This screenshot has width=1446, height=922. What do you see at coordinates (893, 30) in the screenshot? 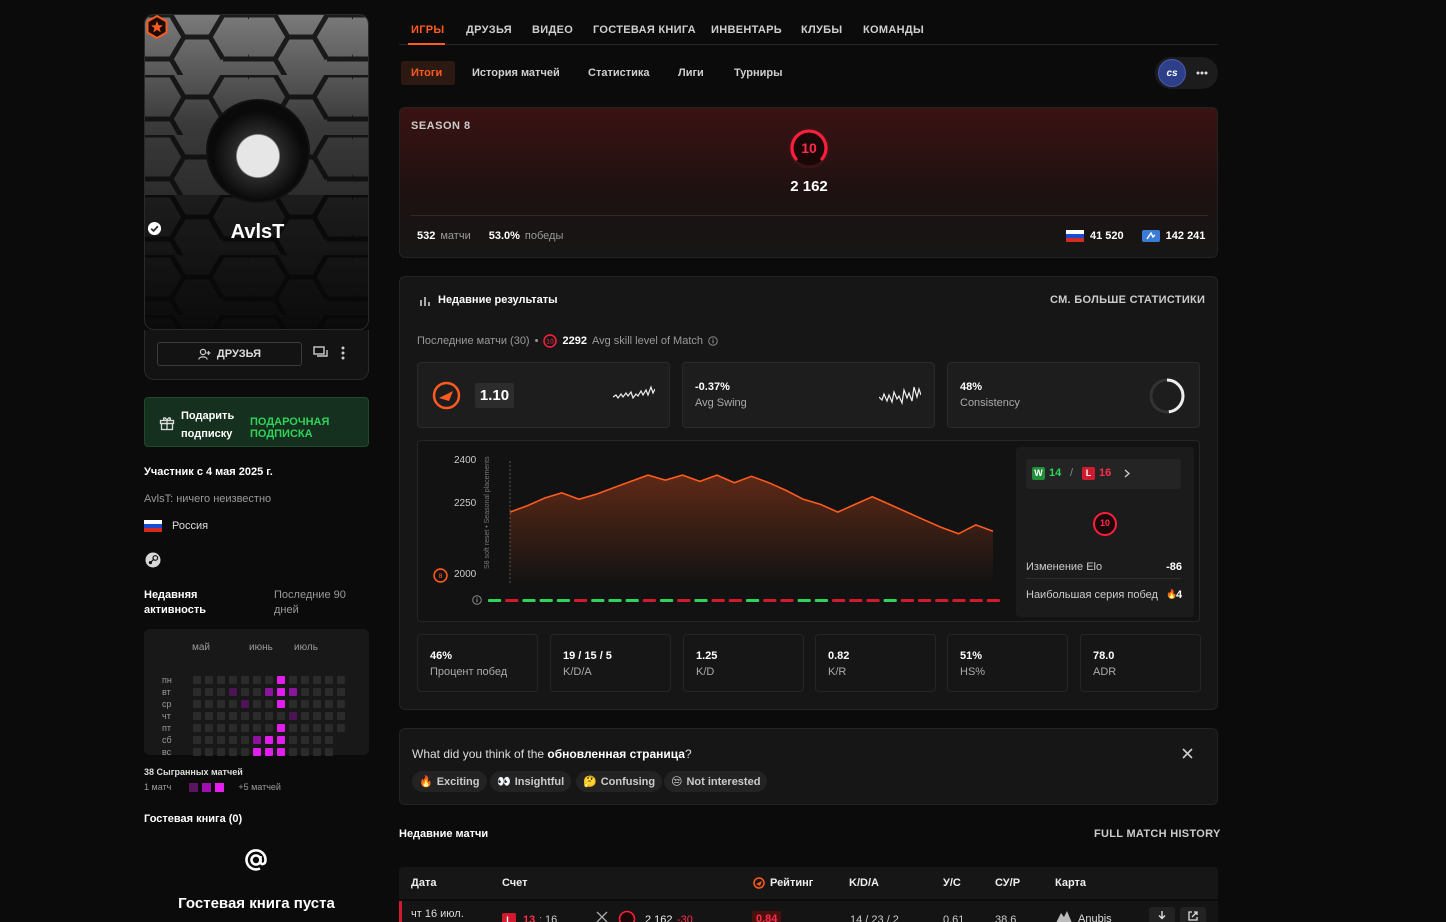
I see `tab-teams: КОМАНДЫ` at bounding box center [893, 30].